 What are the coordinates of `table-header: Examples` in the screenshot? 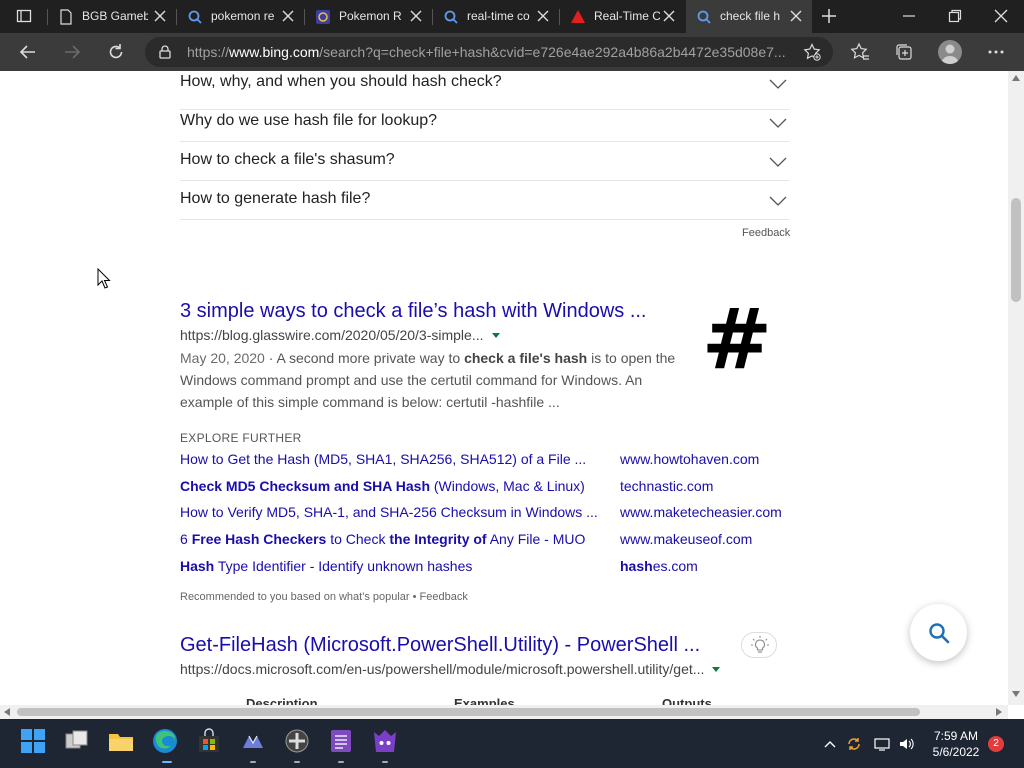 It's located at (484, 700).